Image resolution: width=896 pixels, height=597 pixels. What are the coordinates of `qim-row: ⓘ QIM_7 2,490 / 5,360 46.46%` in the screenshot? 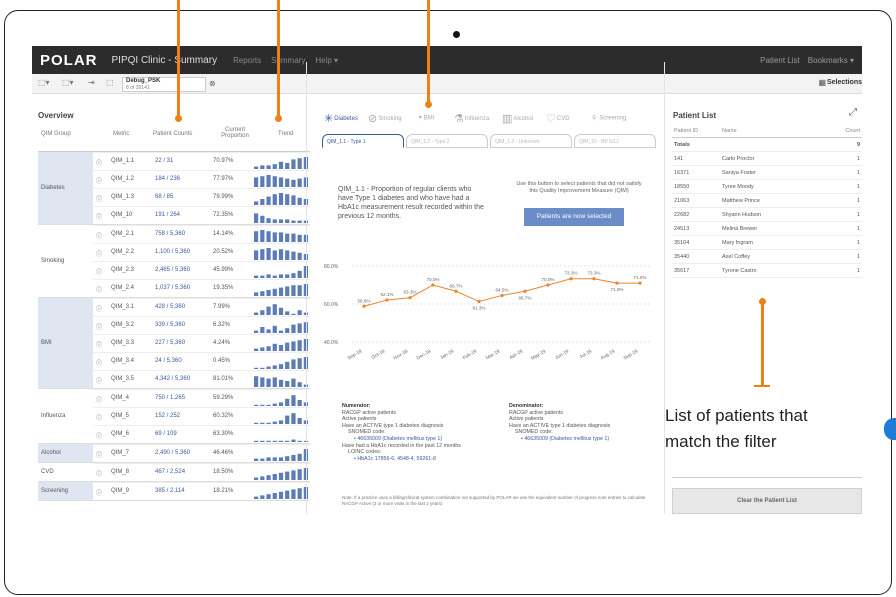 It's located at (201, 453).